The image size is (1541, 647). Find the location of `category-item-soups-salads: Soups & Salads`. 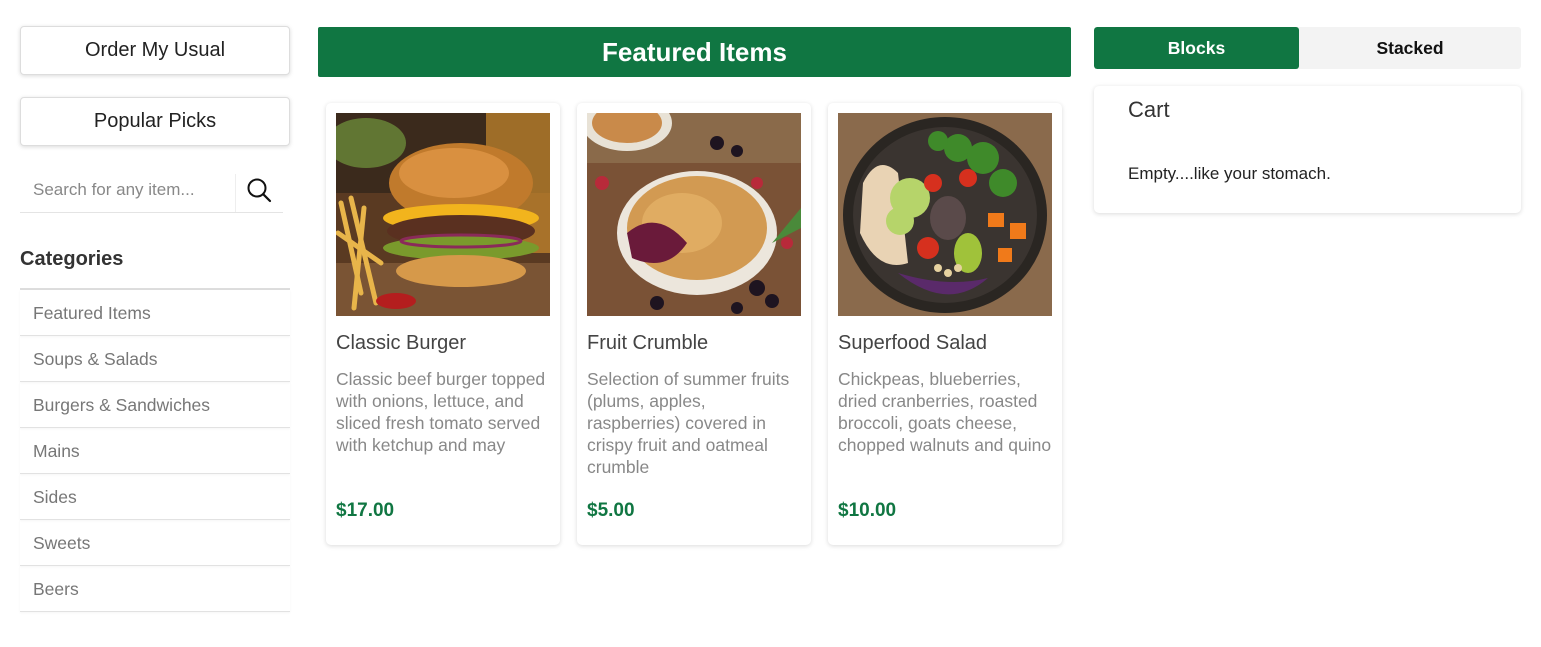

category-item-soups-salads: Soups & Salads is located at coordinates (155, 359).